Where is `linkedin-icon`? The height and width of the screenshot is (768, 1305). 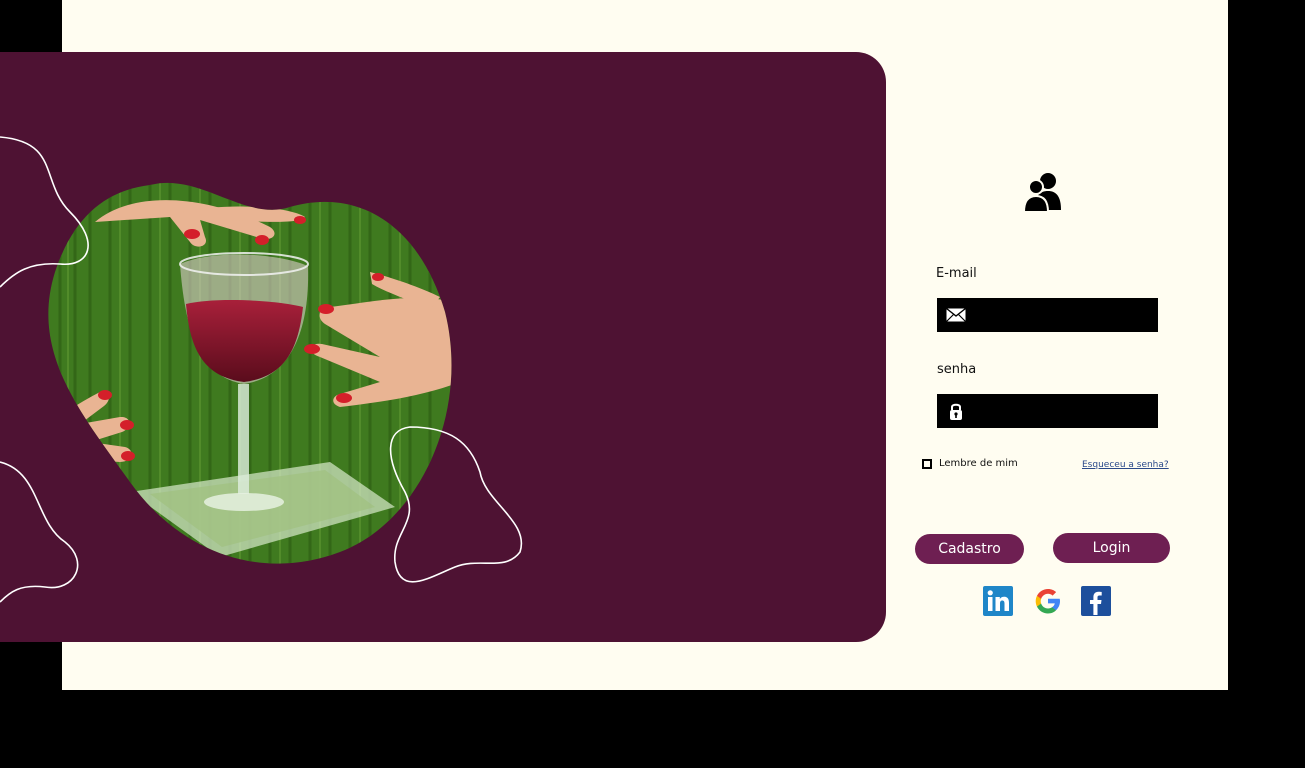
linkedin-icon is located at coordinates (998, 601).